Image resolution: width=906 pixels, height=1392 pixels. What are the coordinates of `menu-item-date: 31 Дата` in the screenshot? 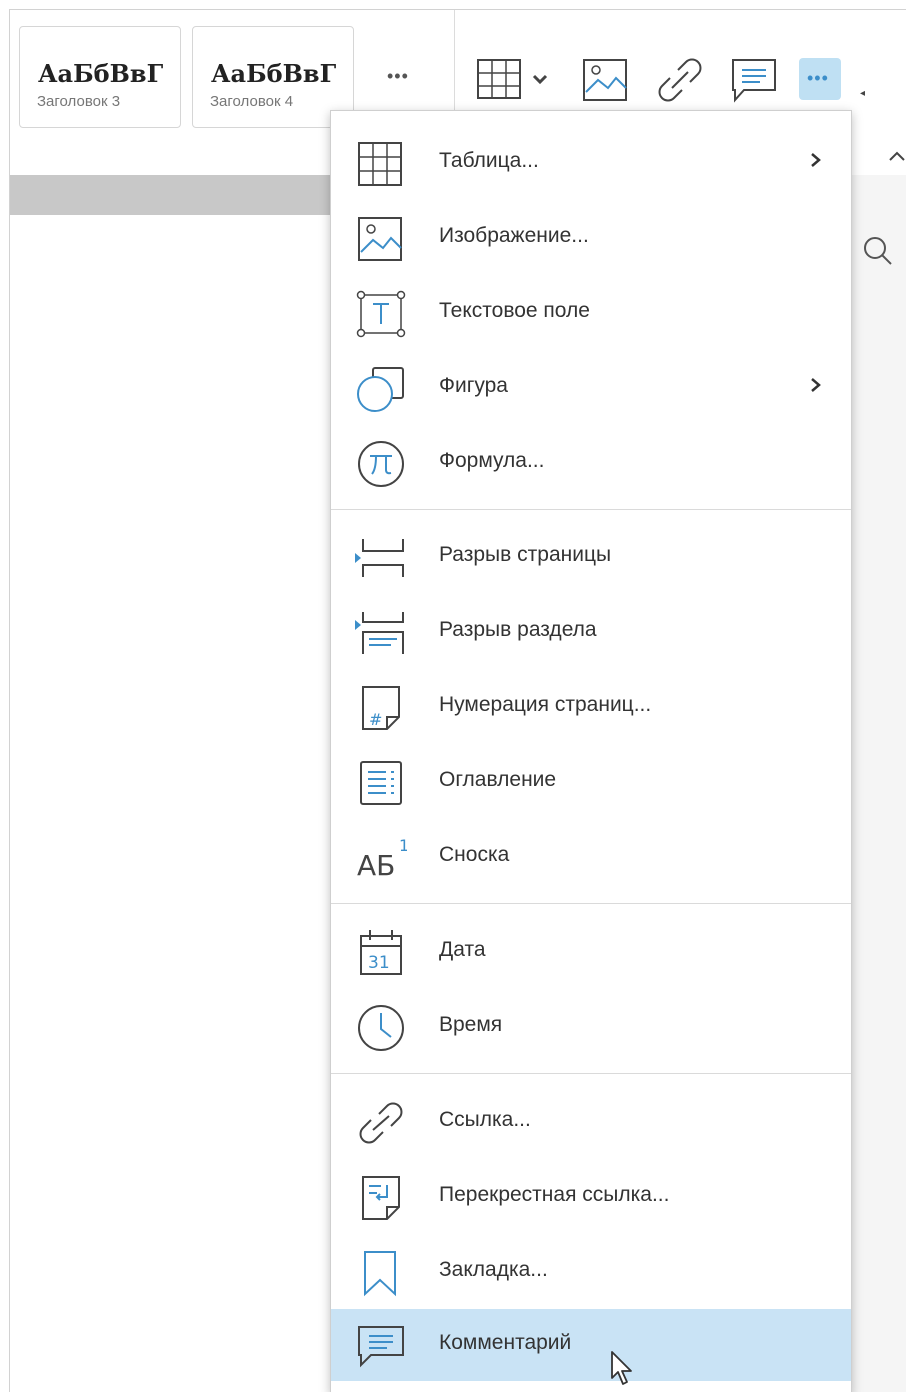 It's located at (591, 952).